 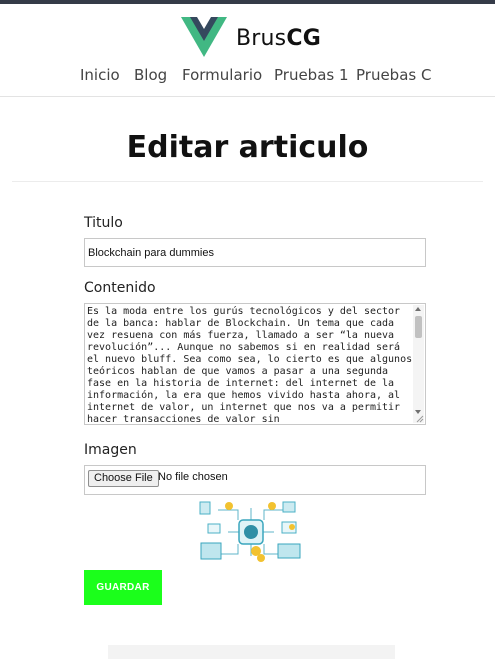 I want to click on nav-divider, so click(x=247, y=96).